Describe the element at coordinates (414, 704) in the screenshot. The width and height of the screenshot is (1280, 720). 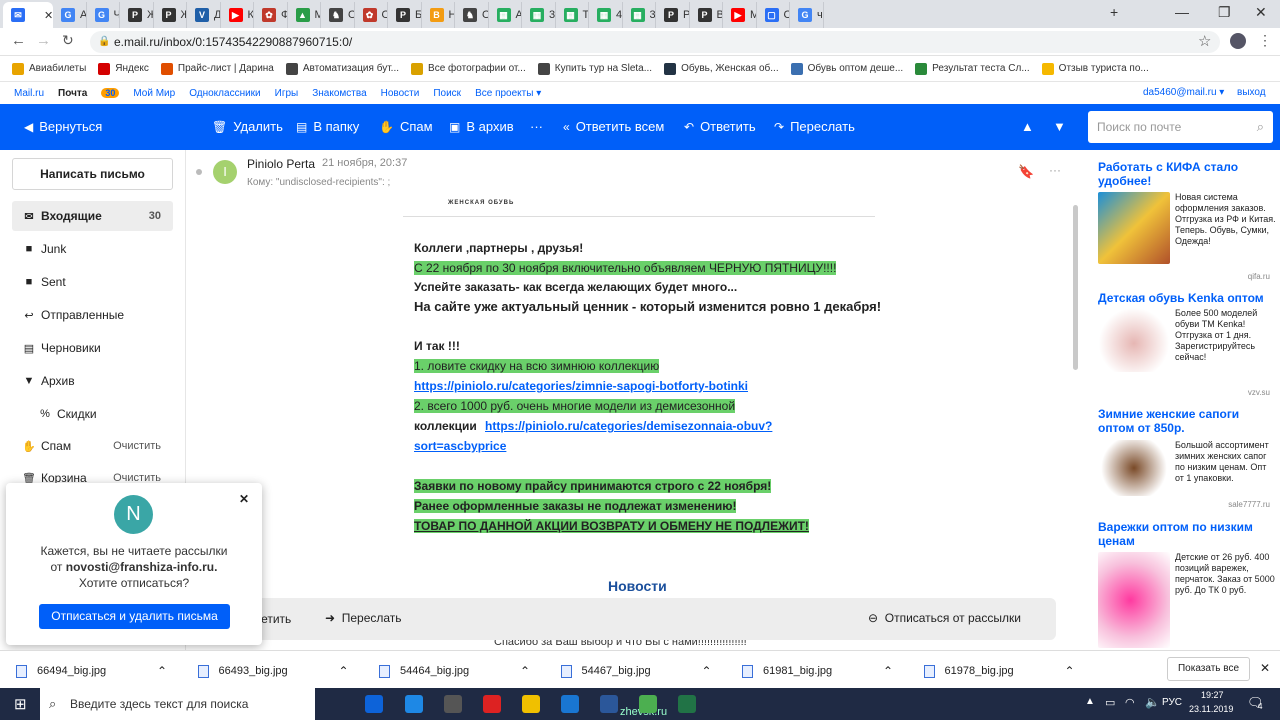
I see `edge-icon` at that location.